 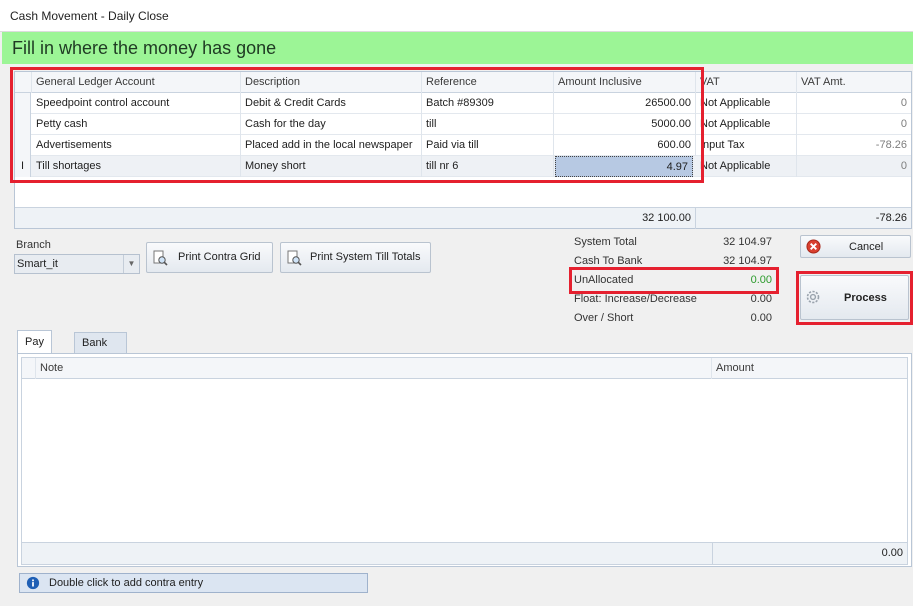 What do you see at coordinates (854, 298) in the screenshot?
I see `highlight-box-process` at bounding box center [854, 298].